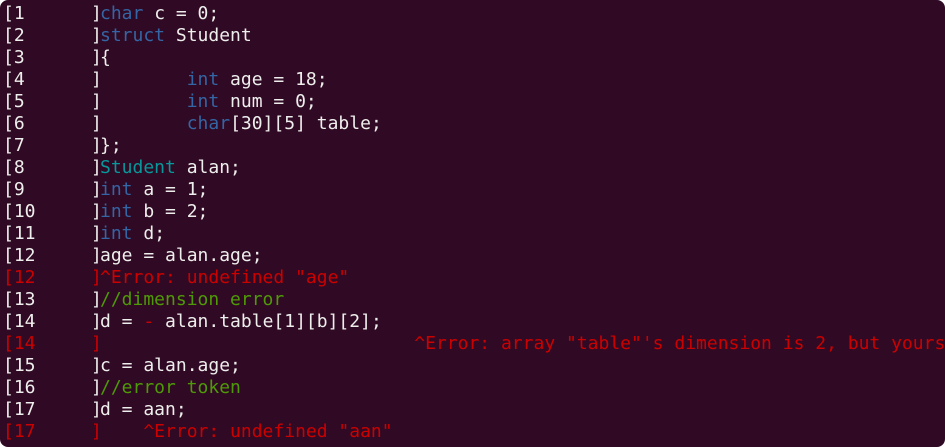 This screenshot has width=945, height=447. What do you see at coordinates (181, 13) in the screenshot?
I see `code-token: c = 0;` at bounding box center [181, 13].